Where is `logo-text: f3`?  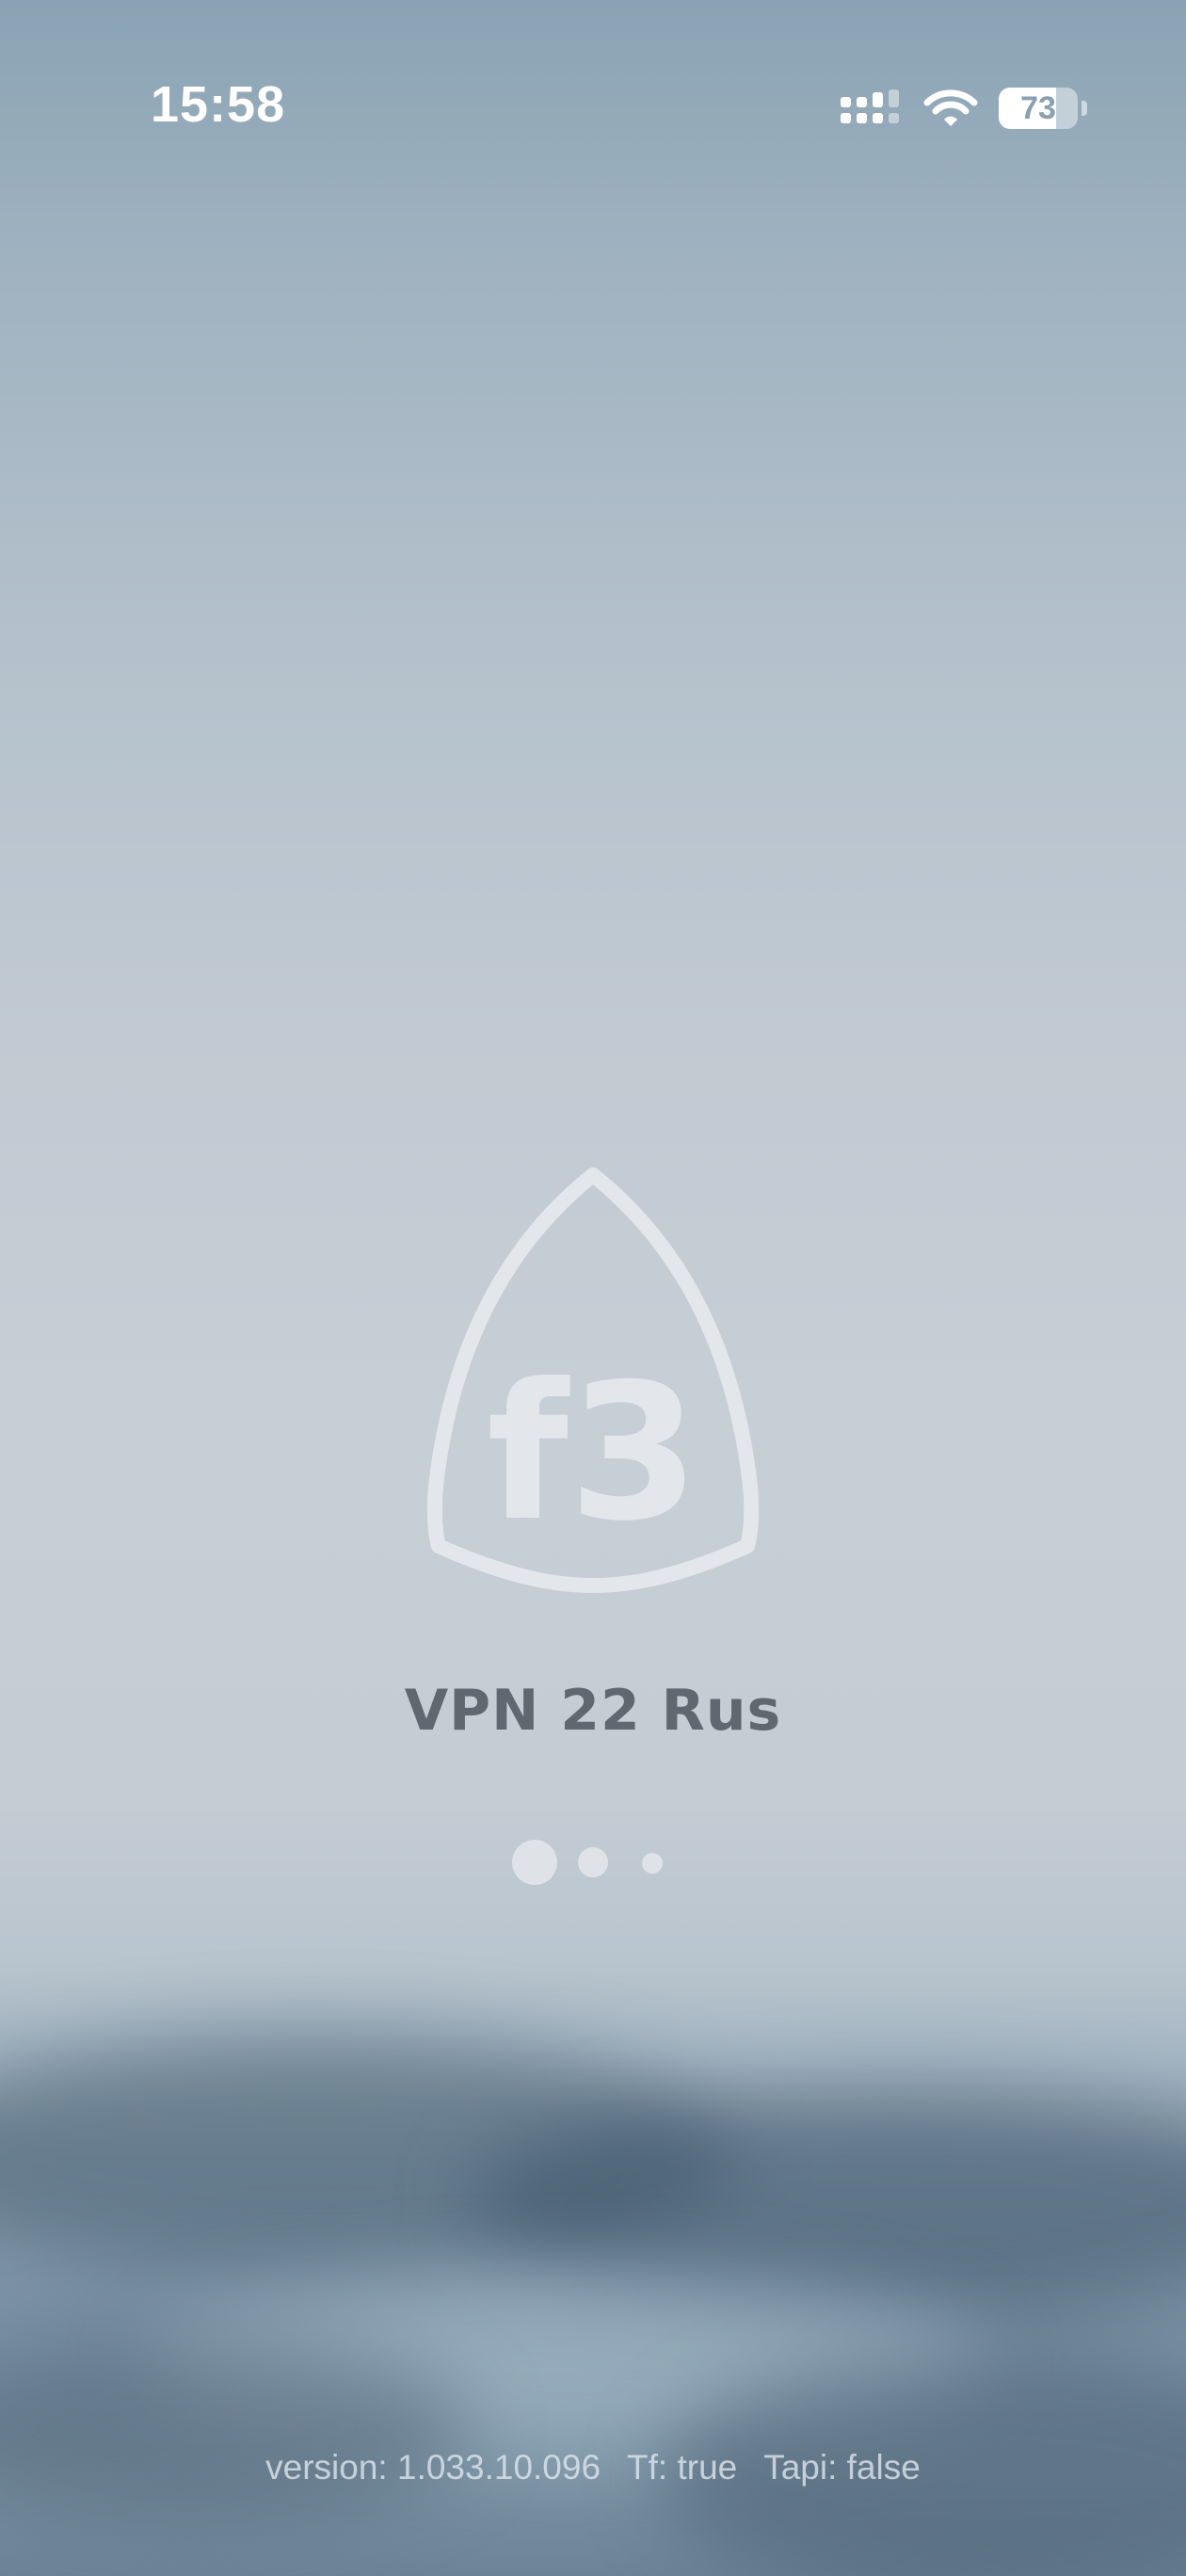
logo-text: f3 is located at coordinates (593, 1453).